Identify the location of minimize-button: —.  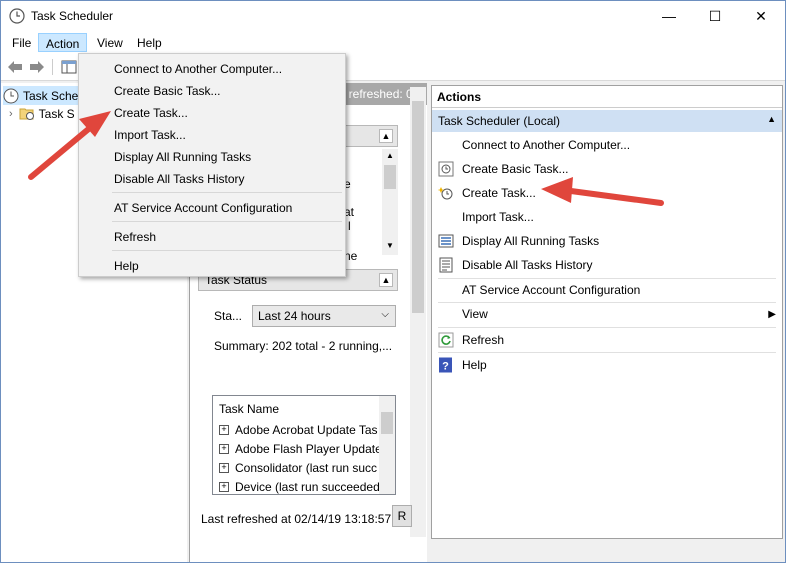
(669, 16).